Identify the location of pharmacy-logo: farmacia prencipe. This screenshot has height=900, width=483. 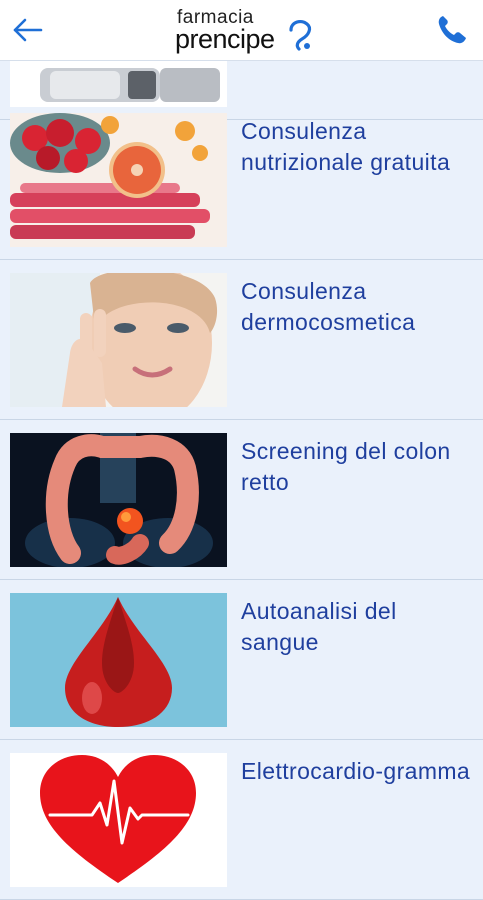
(250, 30).